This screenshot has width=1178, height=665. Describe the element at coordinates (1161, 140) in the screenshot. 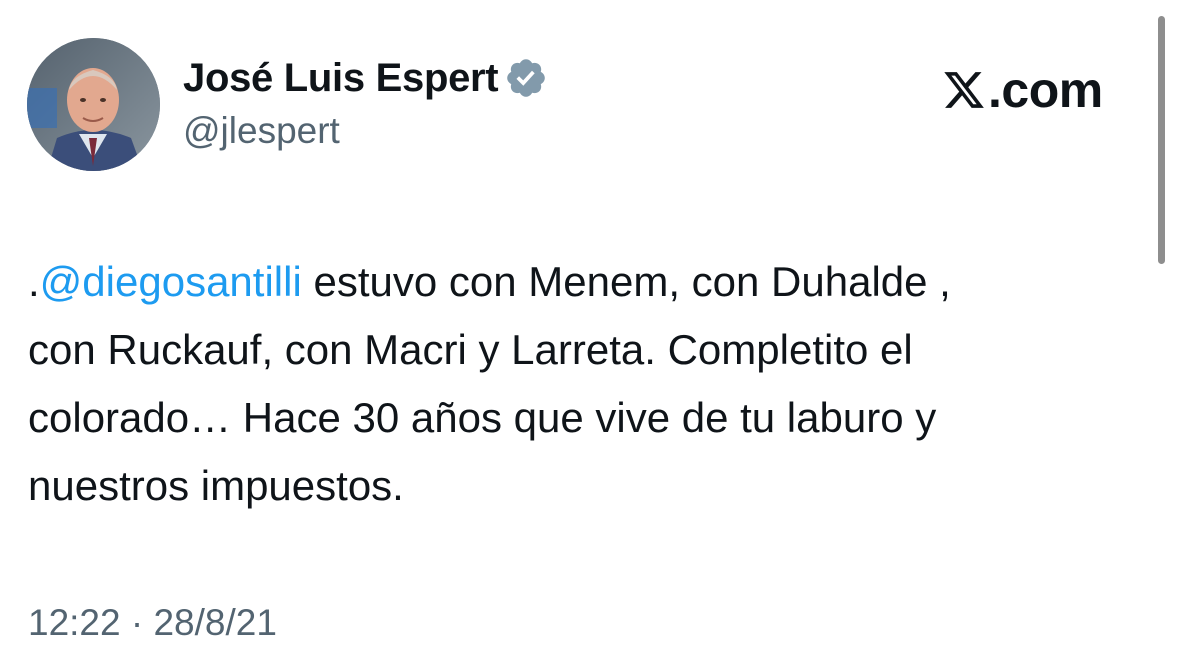

I see `scrollbar` at that location.